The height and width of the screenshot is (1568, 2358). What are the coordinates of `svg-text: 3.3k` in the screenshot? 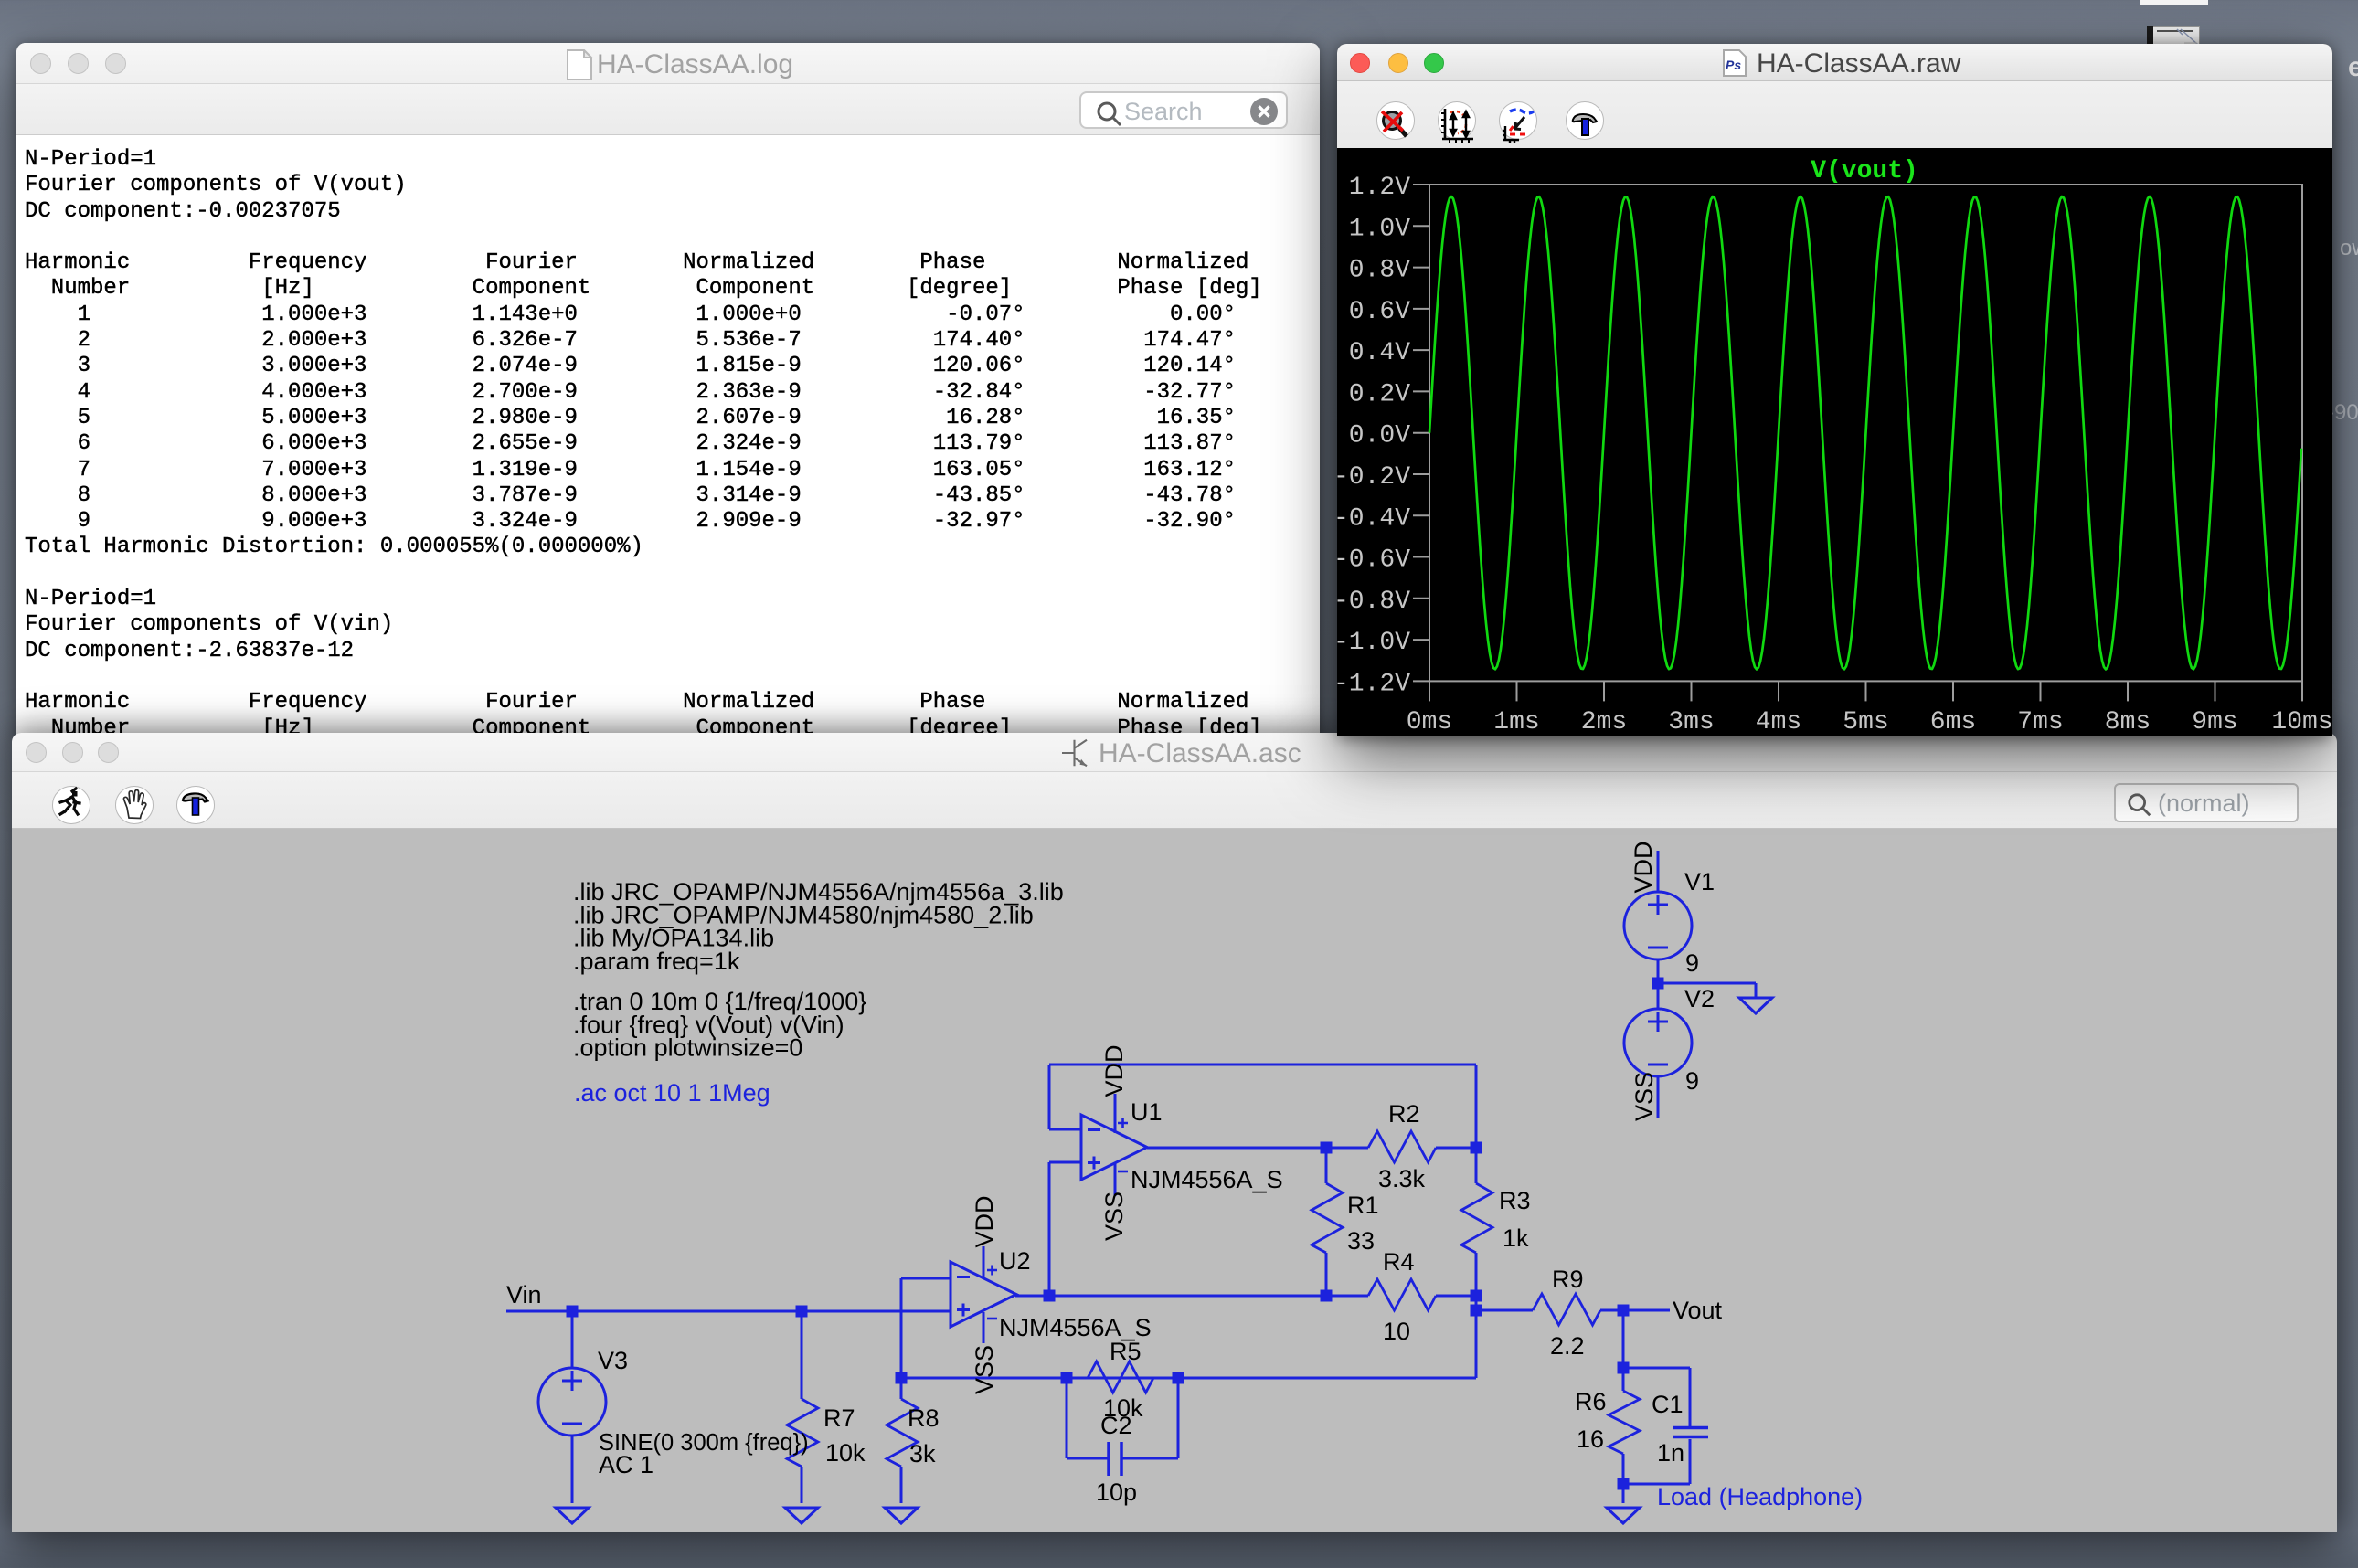 It's located at (1402, 1178).